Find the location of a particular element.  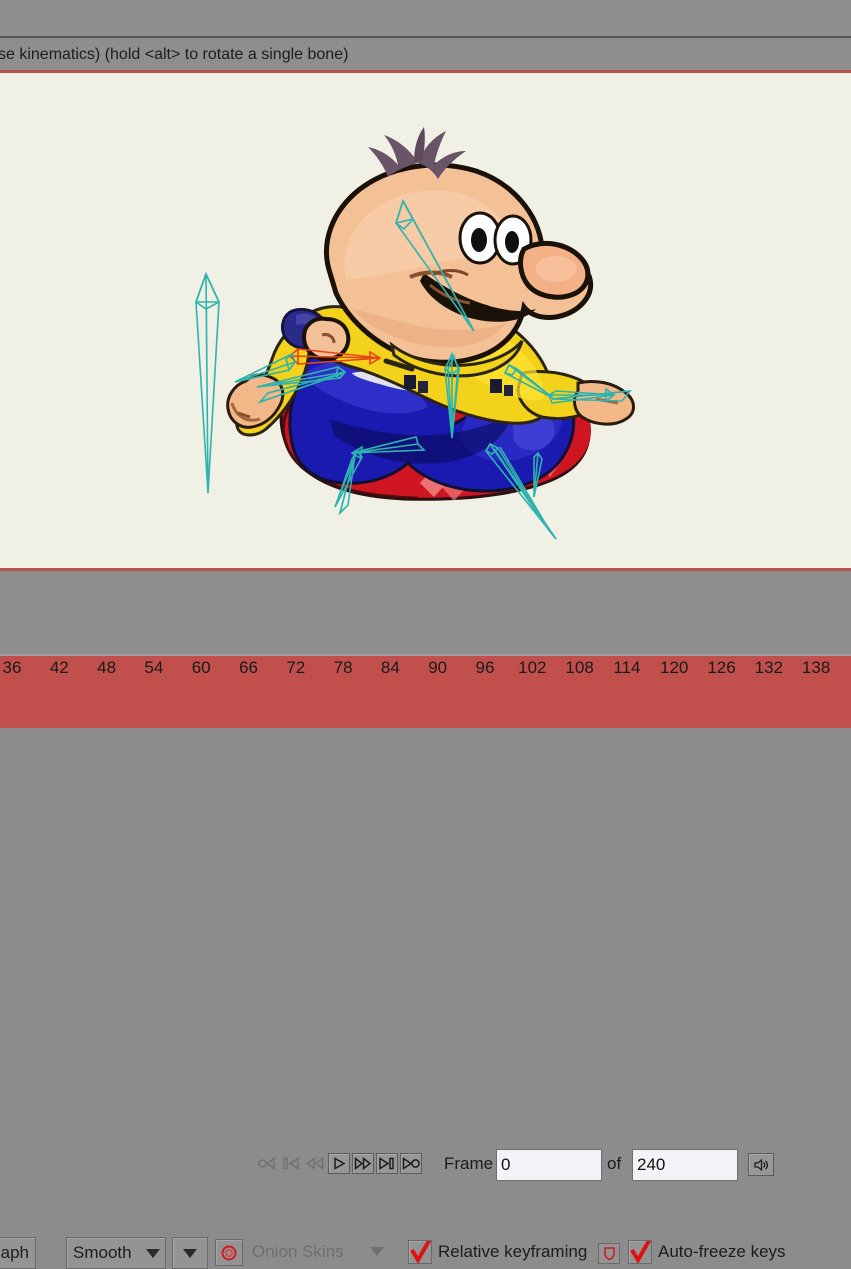

double-left-triangle-icon is located at coordinates (315, 1163).